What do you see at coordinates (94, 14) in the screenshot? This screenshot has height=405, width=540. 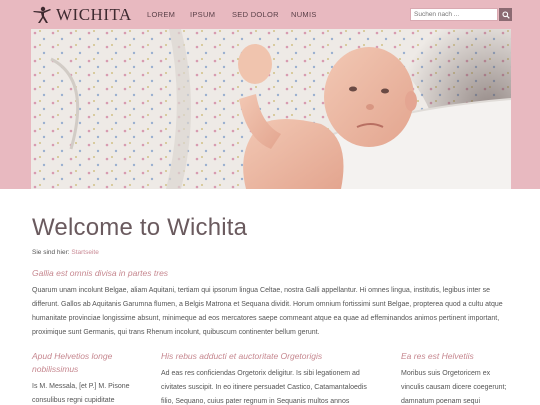 I see `brand-name: WICHITA` at bounding box center [94, 14].